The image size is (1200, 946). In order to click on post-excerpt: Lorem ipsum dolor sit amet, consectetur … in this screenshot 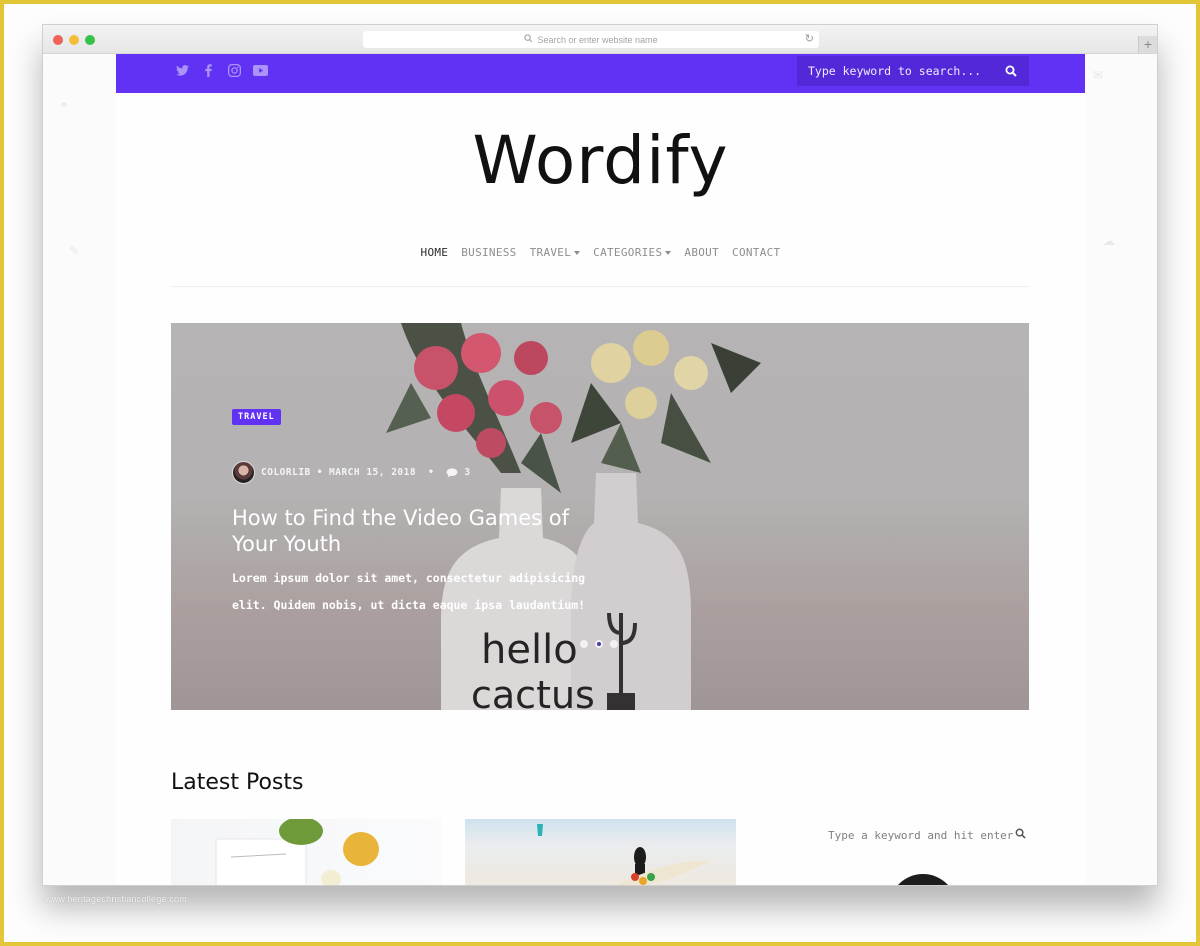, I will do `click(409, 591)`.